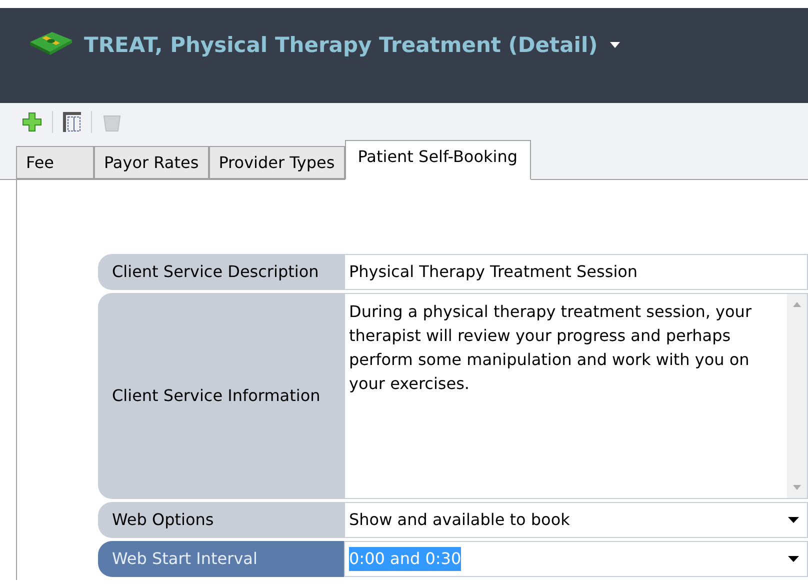 Image resolution: width=808 pixels, height=585 pixels. Describe the element at coordinates (494, 272) in the screenshot. I see `field-value: Physical Therapy Treatment Session` at that location.